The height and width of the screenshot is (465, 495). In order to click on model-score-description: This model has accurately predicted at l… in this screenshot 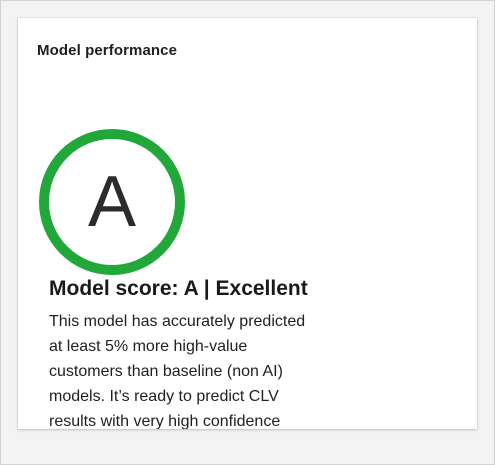, I will do `click(177, 371)`.